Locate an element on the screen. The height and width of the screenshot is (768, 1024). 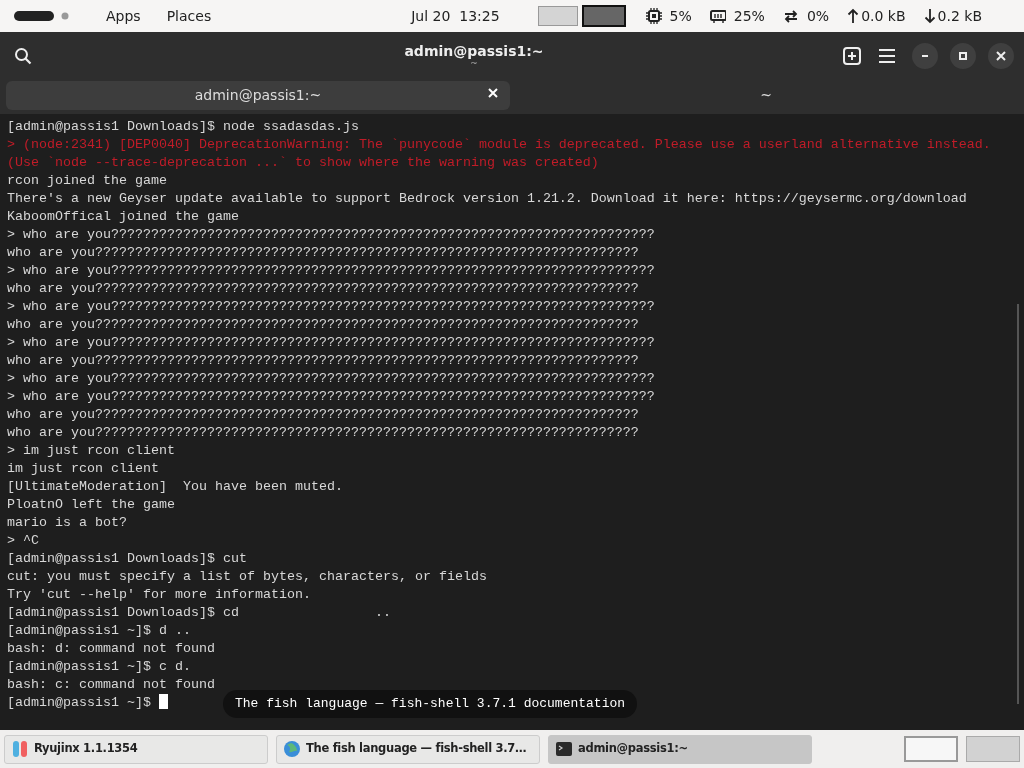
terminal-line: (Use `node --trace-deprecation ...` to show where the warning was created) is located at coordinates (303, 162).